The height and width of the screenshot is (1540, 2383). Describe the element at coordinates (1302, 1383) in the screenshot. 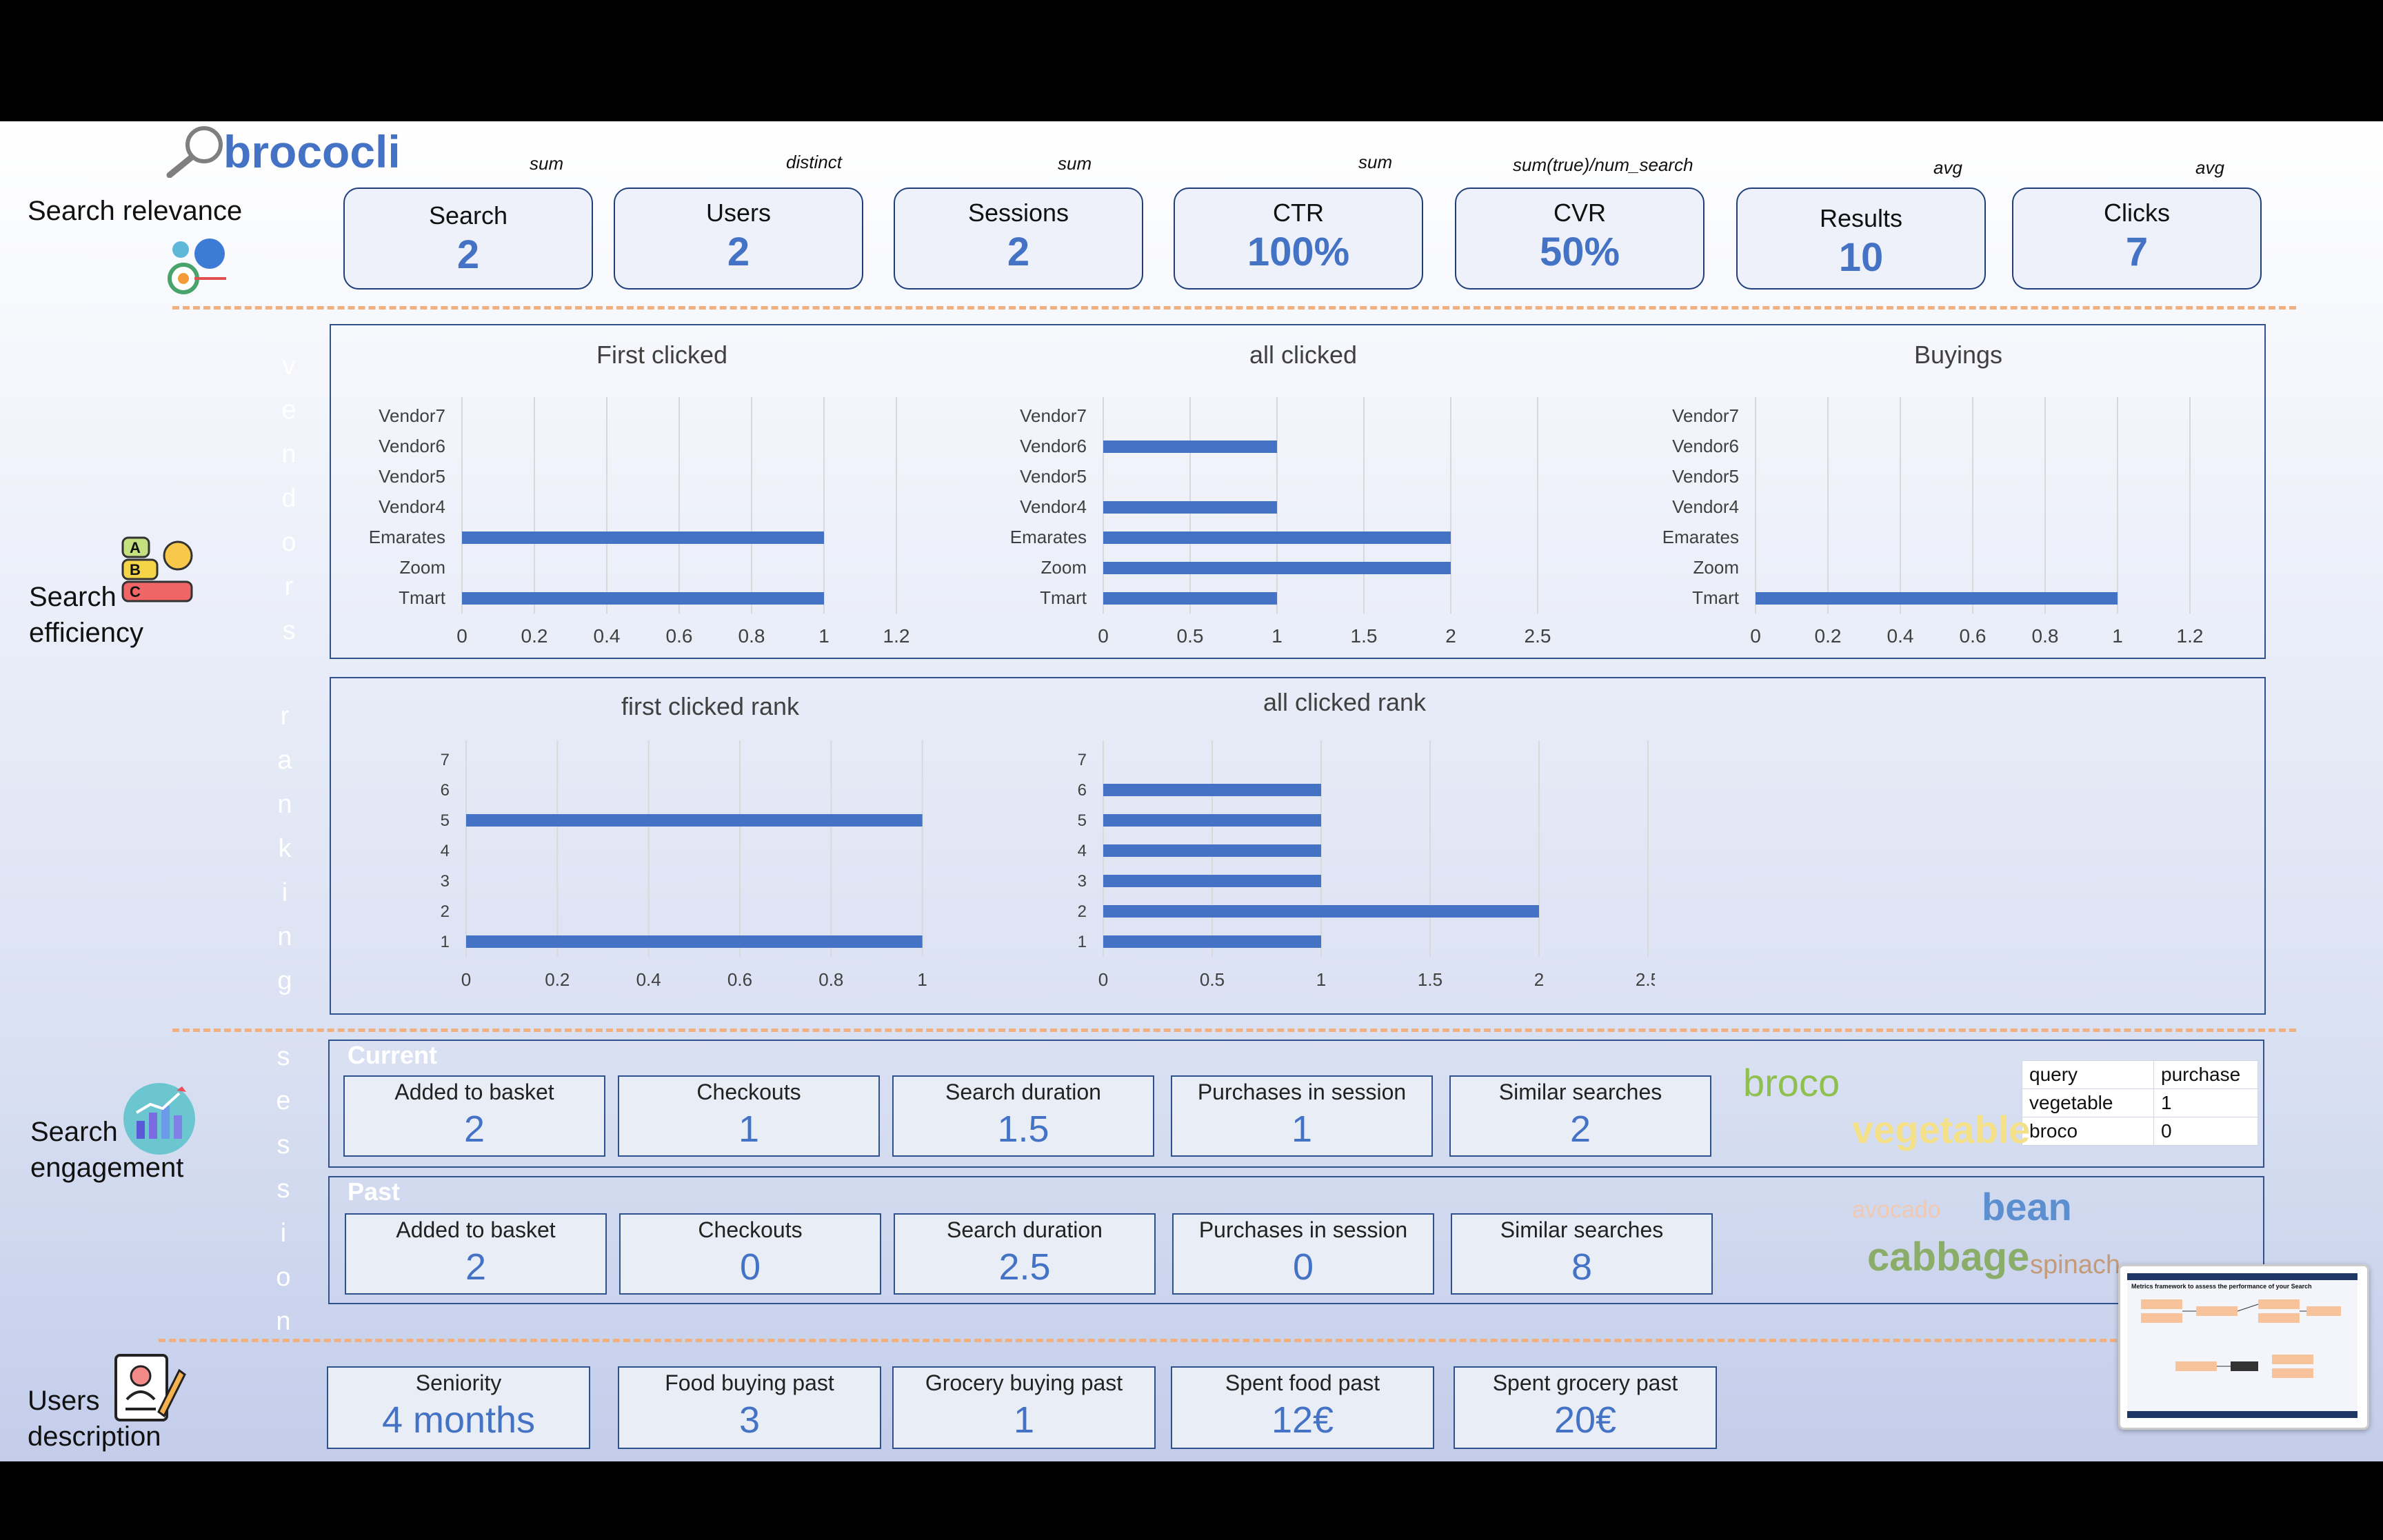

I see `card-label: Spent food past` at that location.